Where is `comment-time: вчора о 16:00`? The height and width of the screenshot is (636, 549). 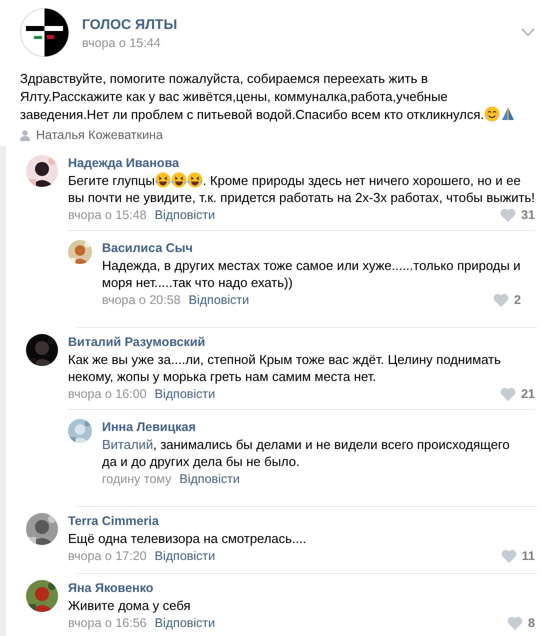 comment-time: вчора о 16:00 is located at coordinates (107, 394).